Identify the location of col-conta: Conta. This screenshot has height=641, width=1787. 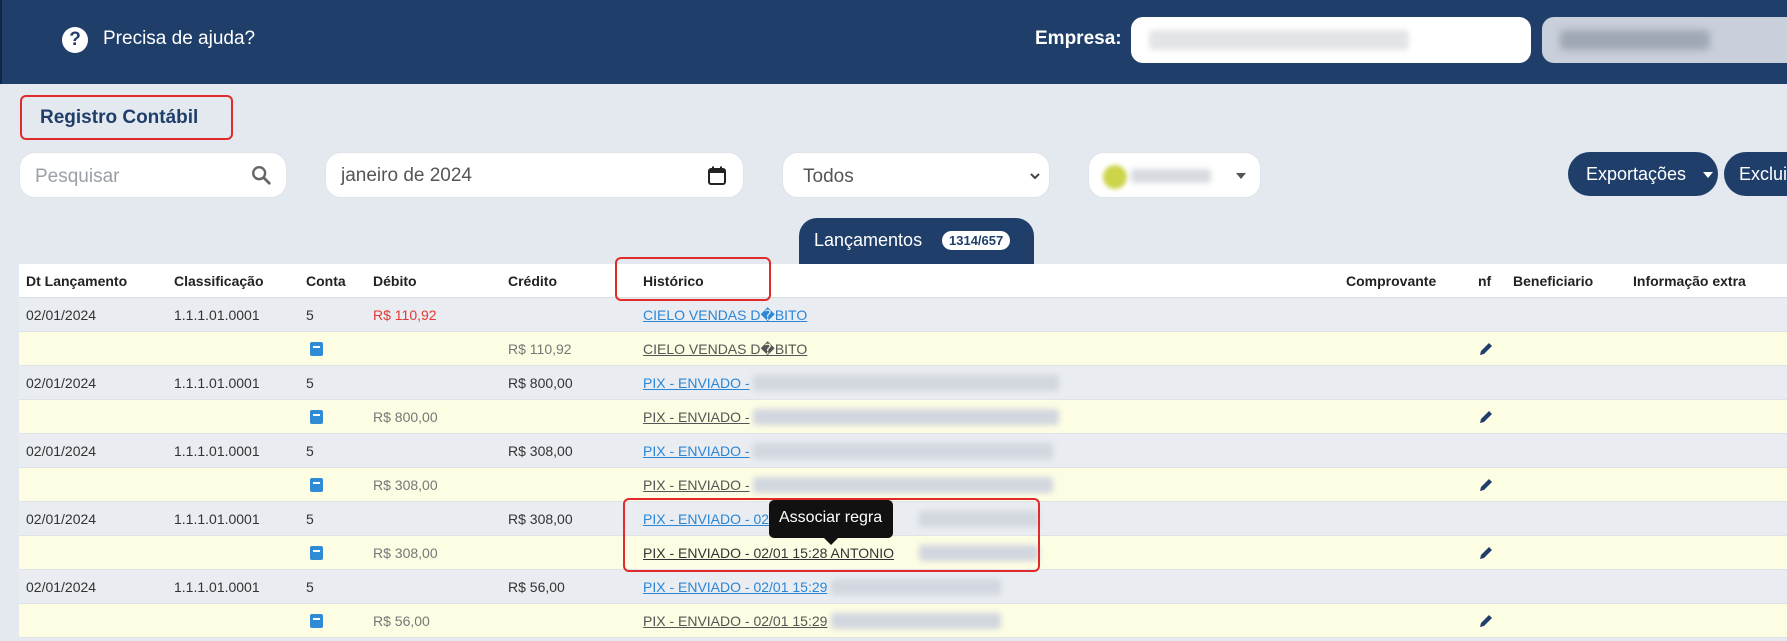
(326, 281).